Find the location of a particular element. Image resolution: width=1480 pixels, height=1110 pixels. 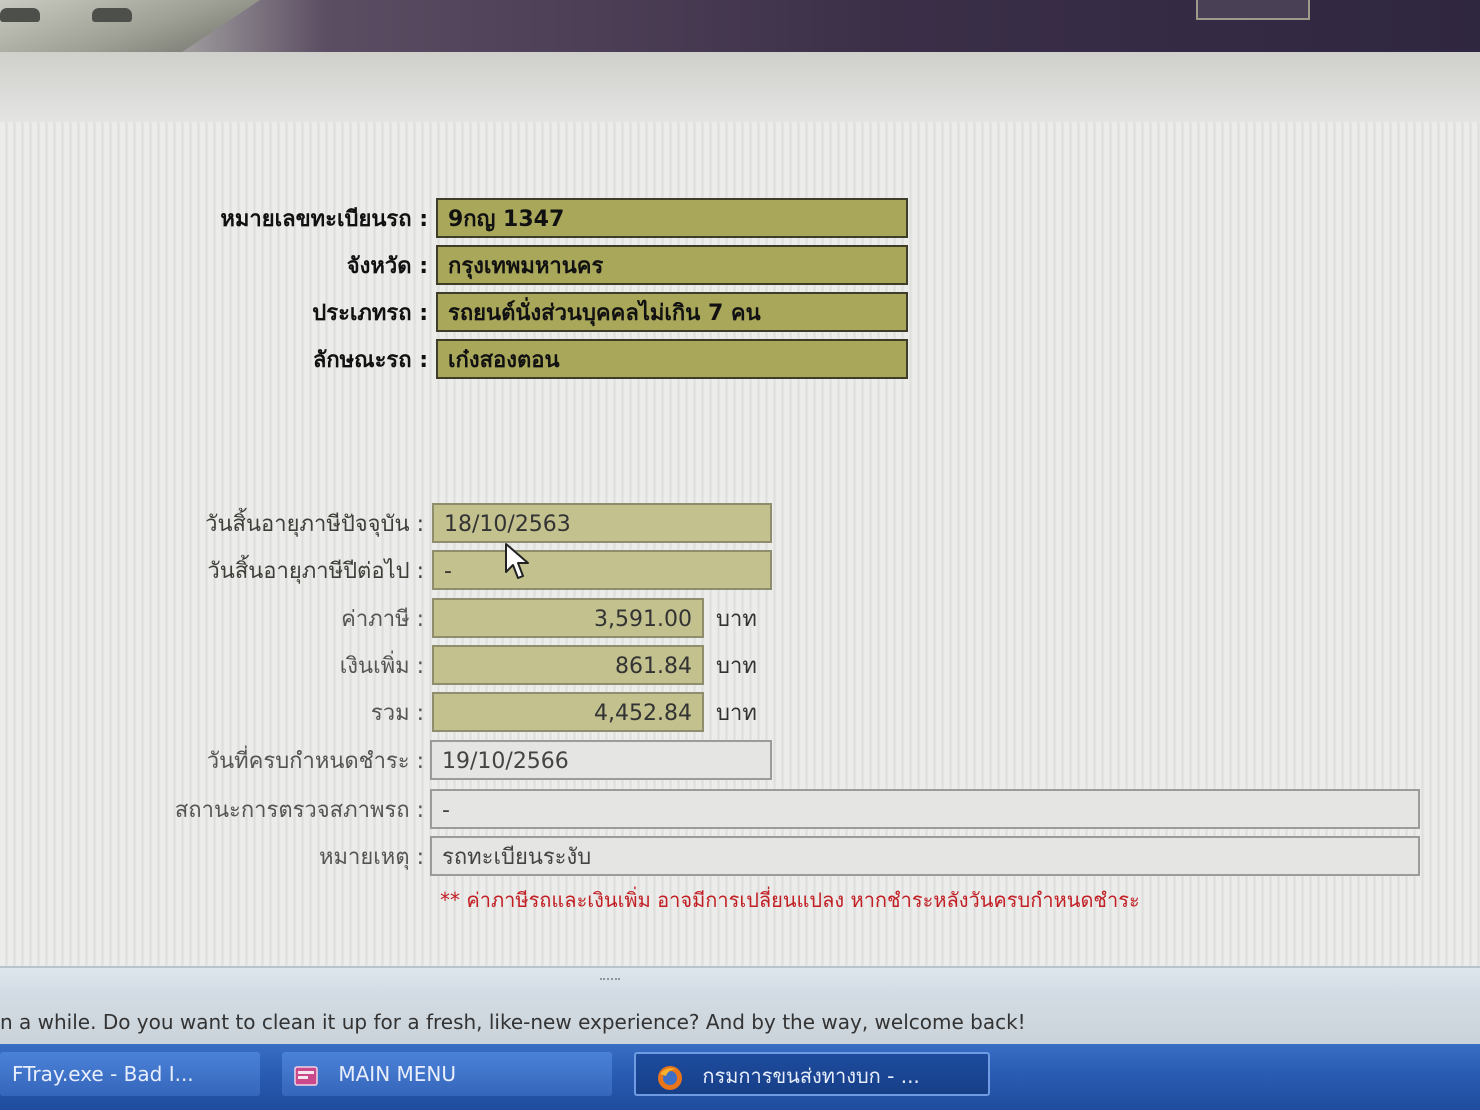

total-field: 4,452.84 is located at coordinates (568, 712).